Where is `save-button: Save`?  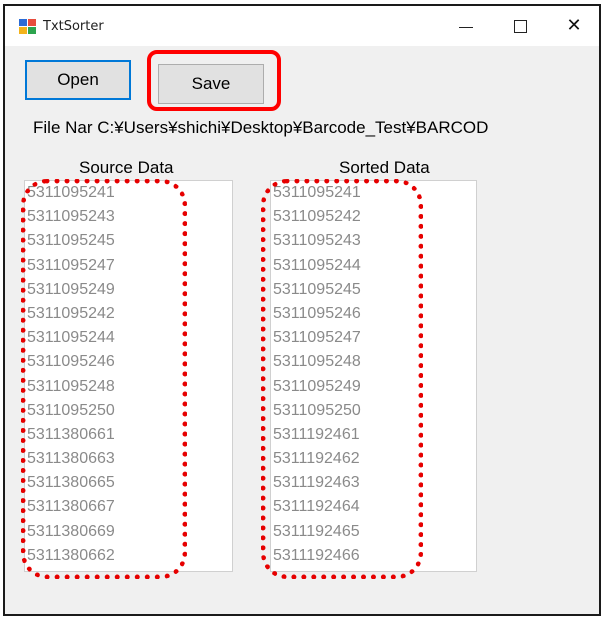 save-button: Save is located at coordinates (211, 84).